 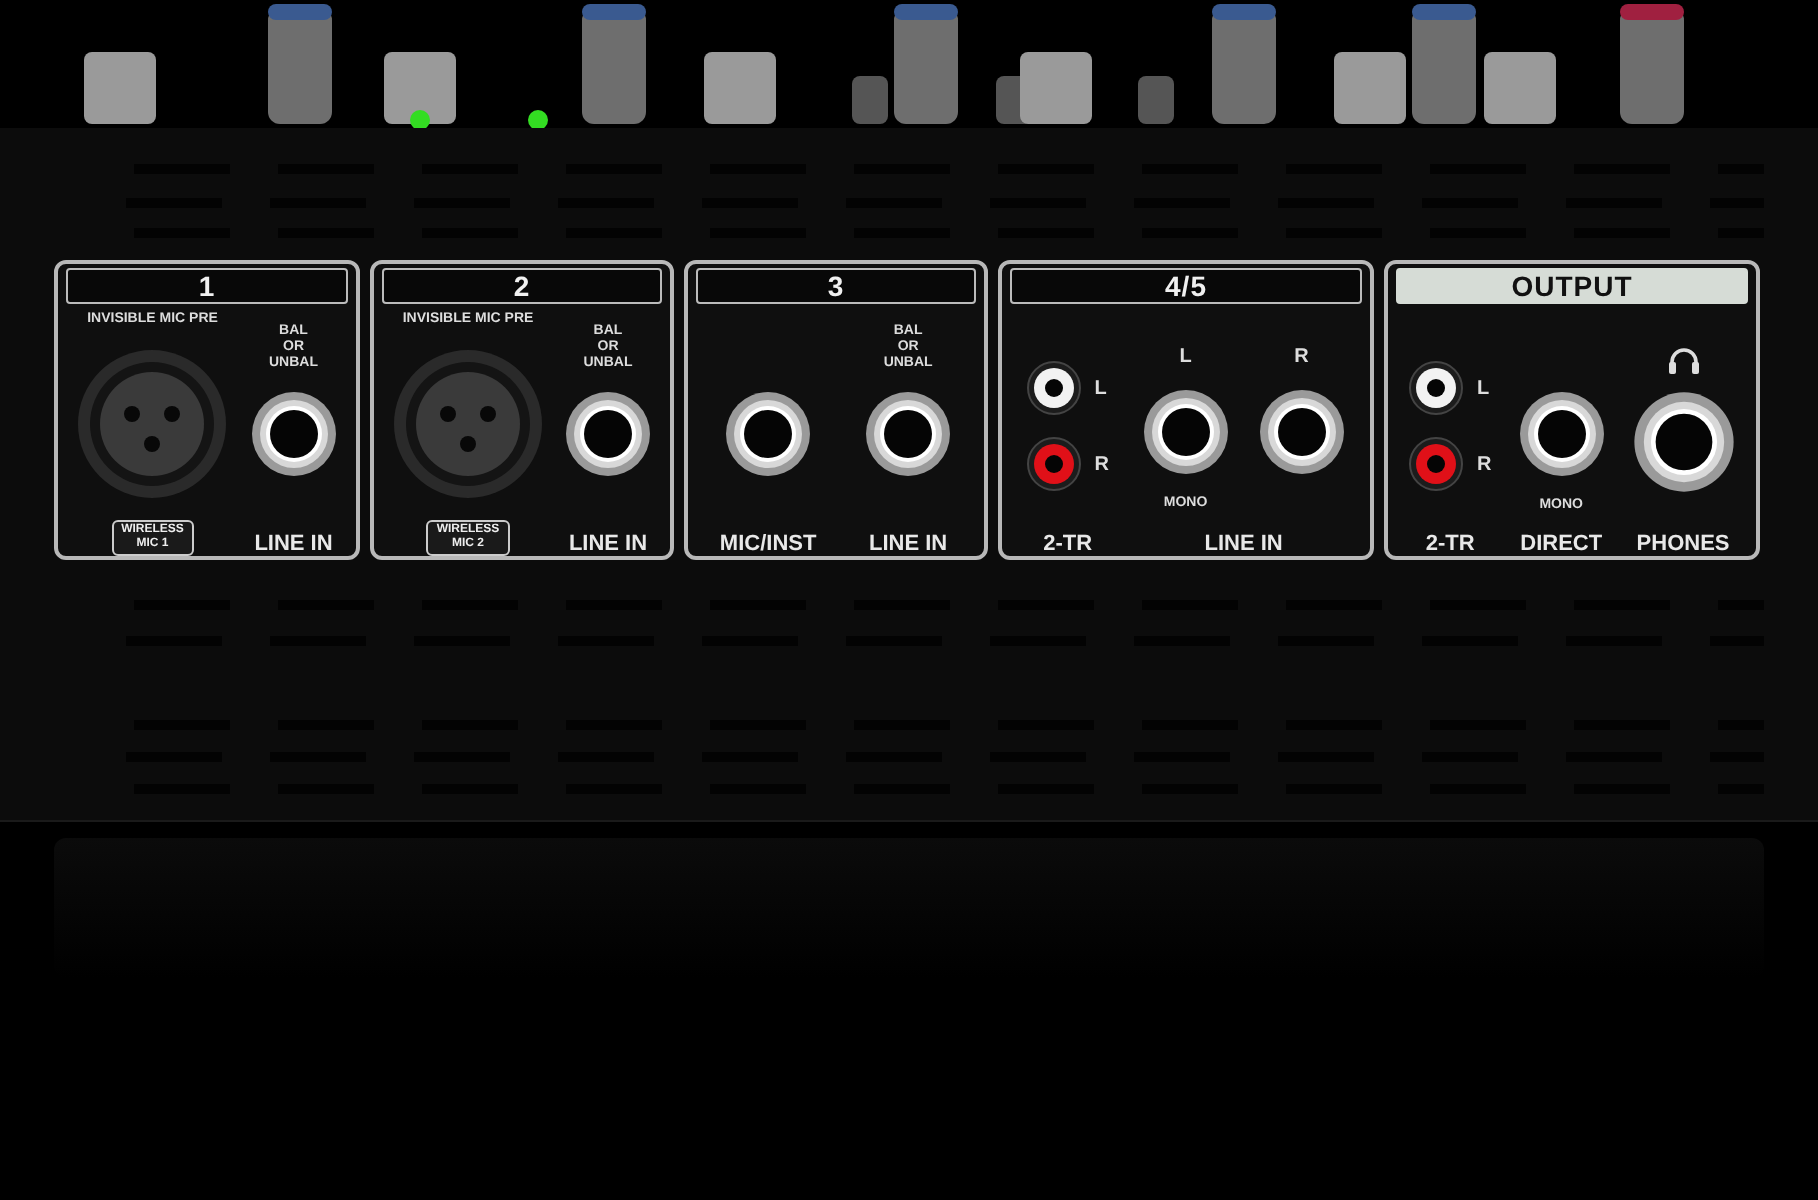 I want to click on port-label: PHONES, so click(x=1683, y=543).